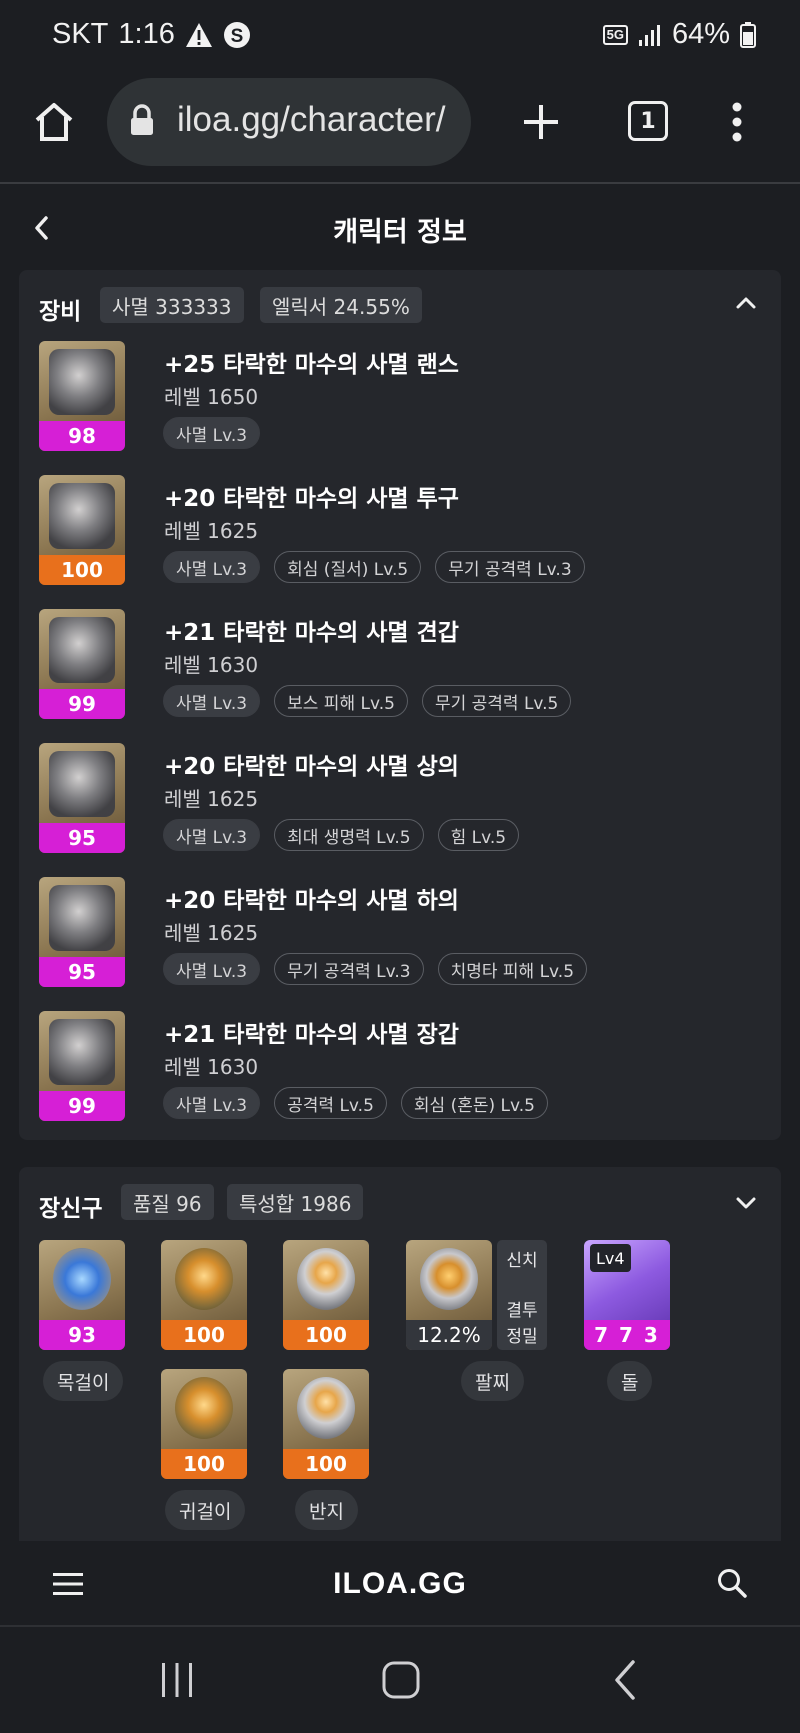  I want to click on ring-tile-1: 100, so click(326, 1295).